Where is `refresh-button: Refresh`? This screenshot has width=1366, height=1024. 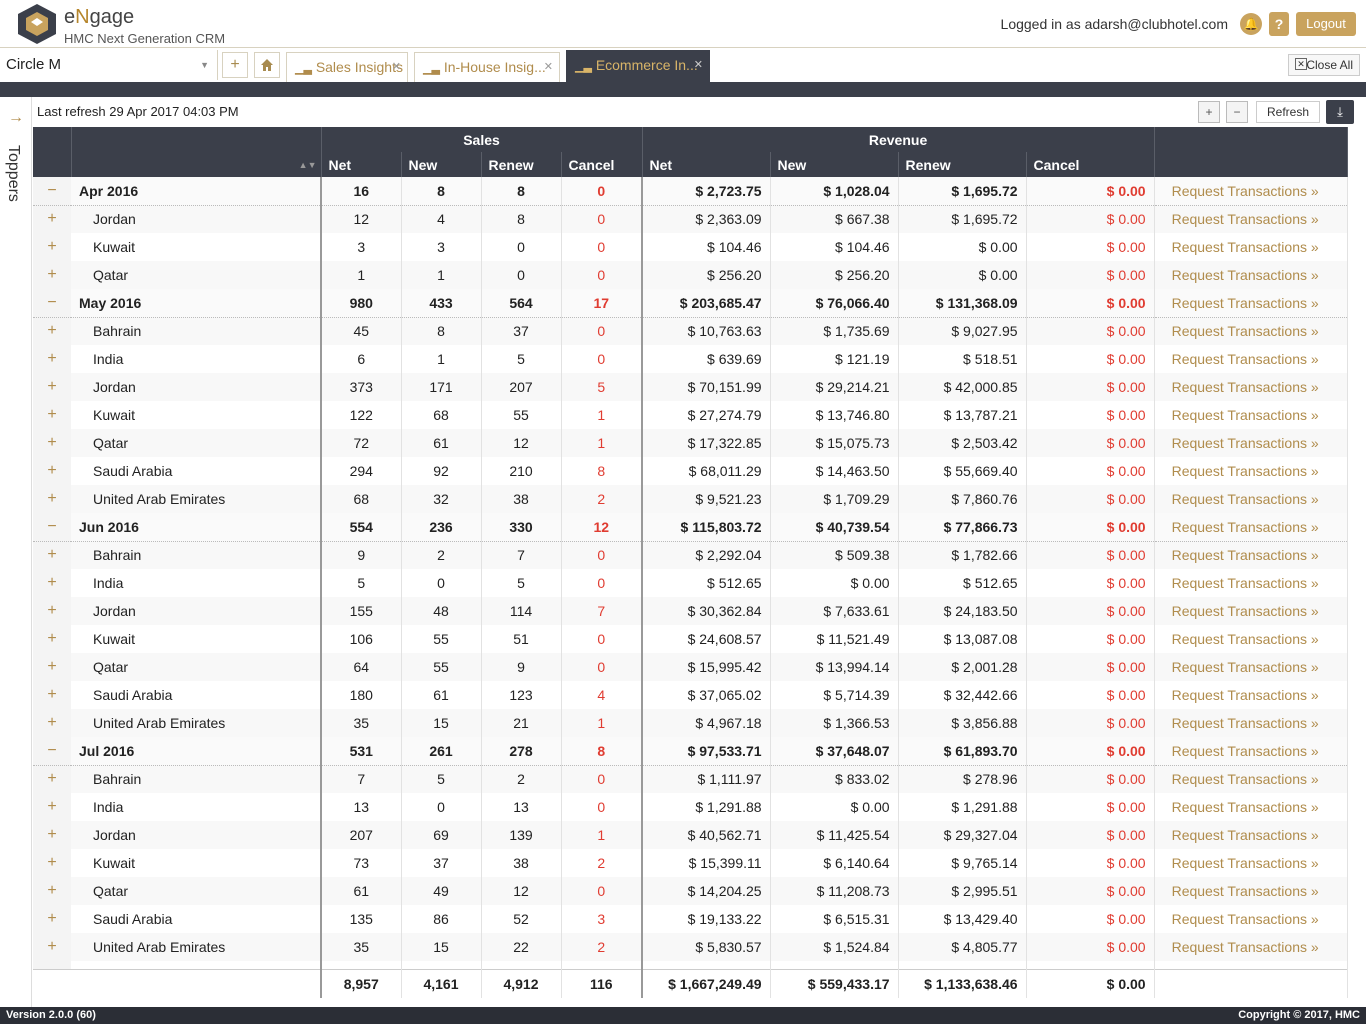
refresh-button: Refresh is located at coordinates (1288, 112).